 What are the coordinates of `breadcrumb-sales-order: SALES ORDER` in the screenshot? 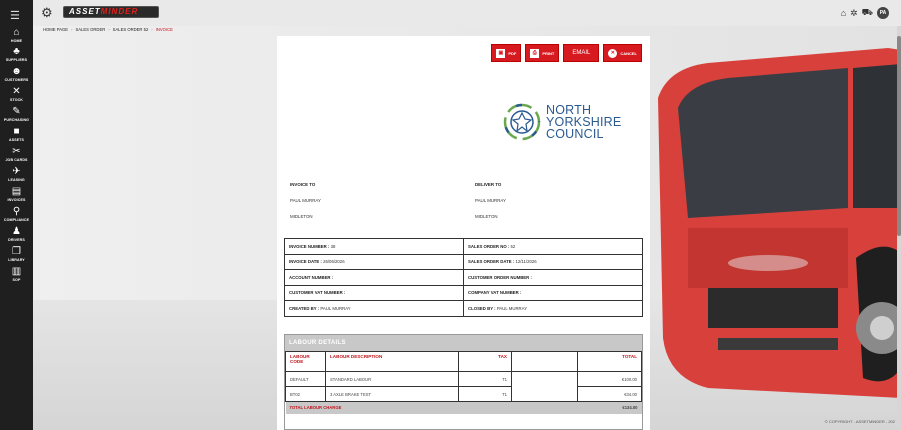 It's located at (90, 29).